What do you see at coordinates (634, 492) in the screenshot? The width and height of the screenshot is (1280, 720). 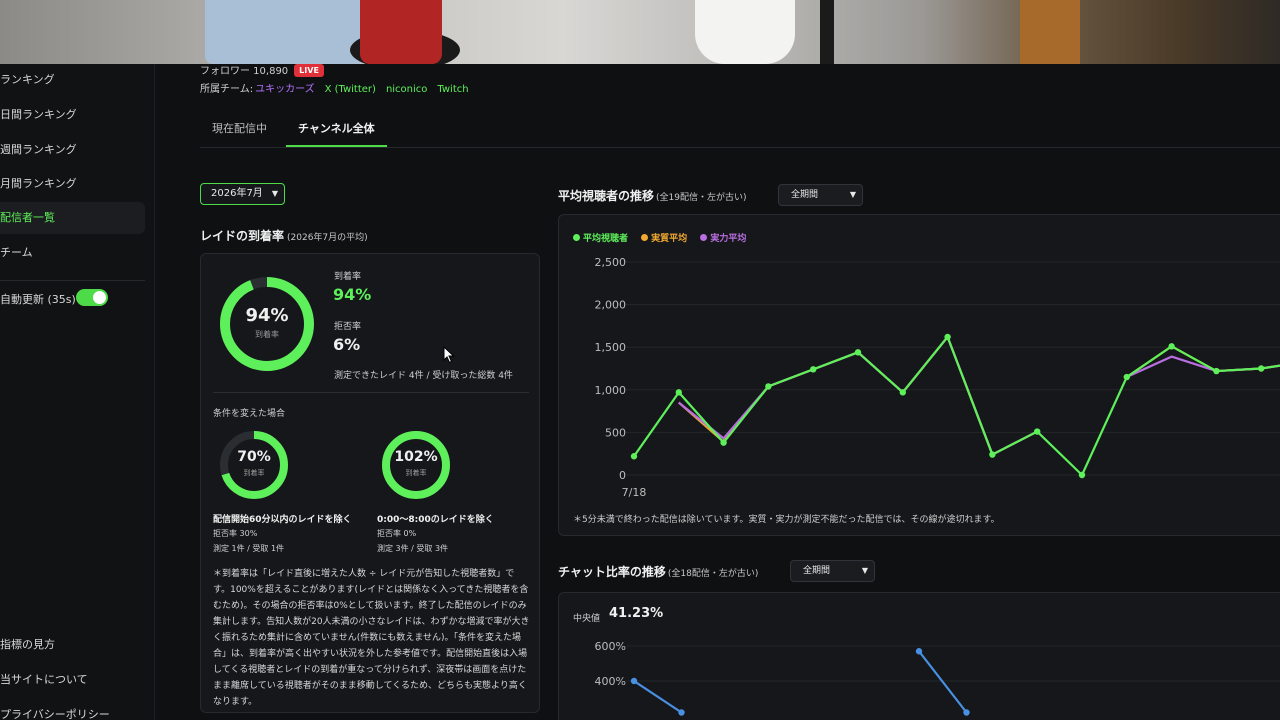 I see `x-tick-label: 7/18` at bounding box center [634, 492].